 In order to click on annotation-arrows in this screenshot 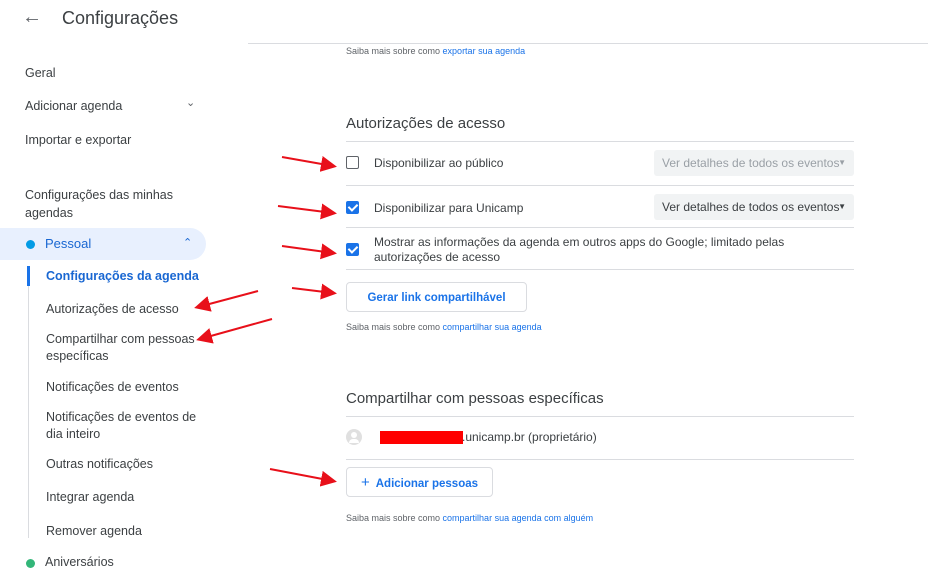, I will do `click(265, 321)`.